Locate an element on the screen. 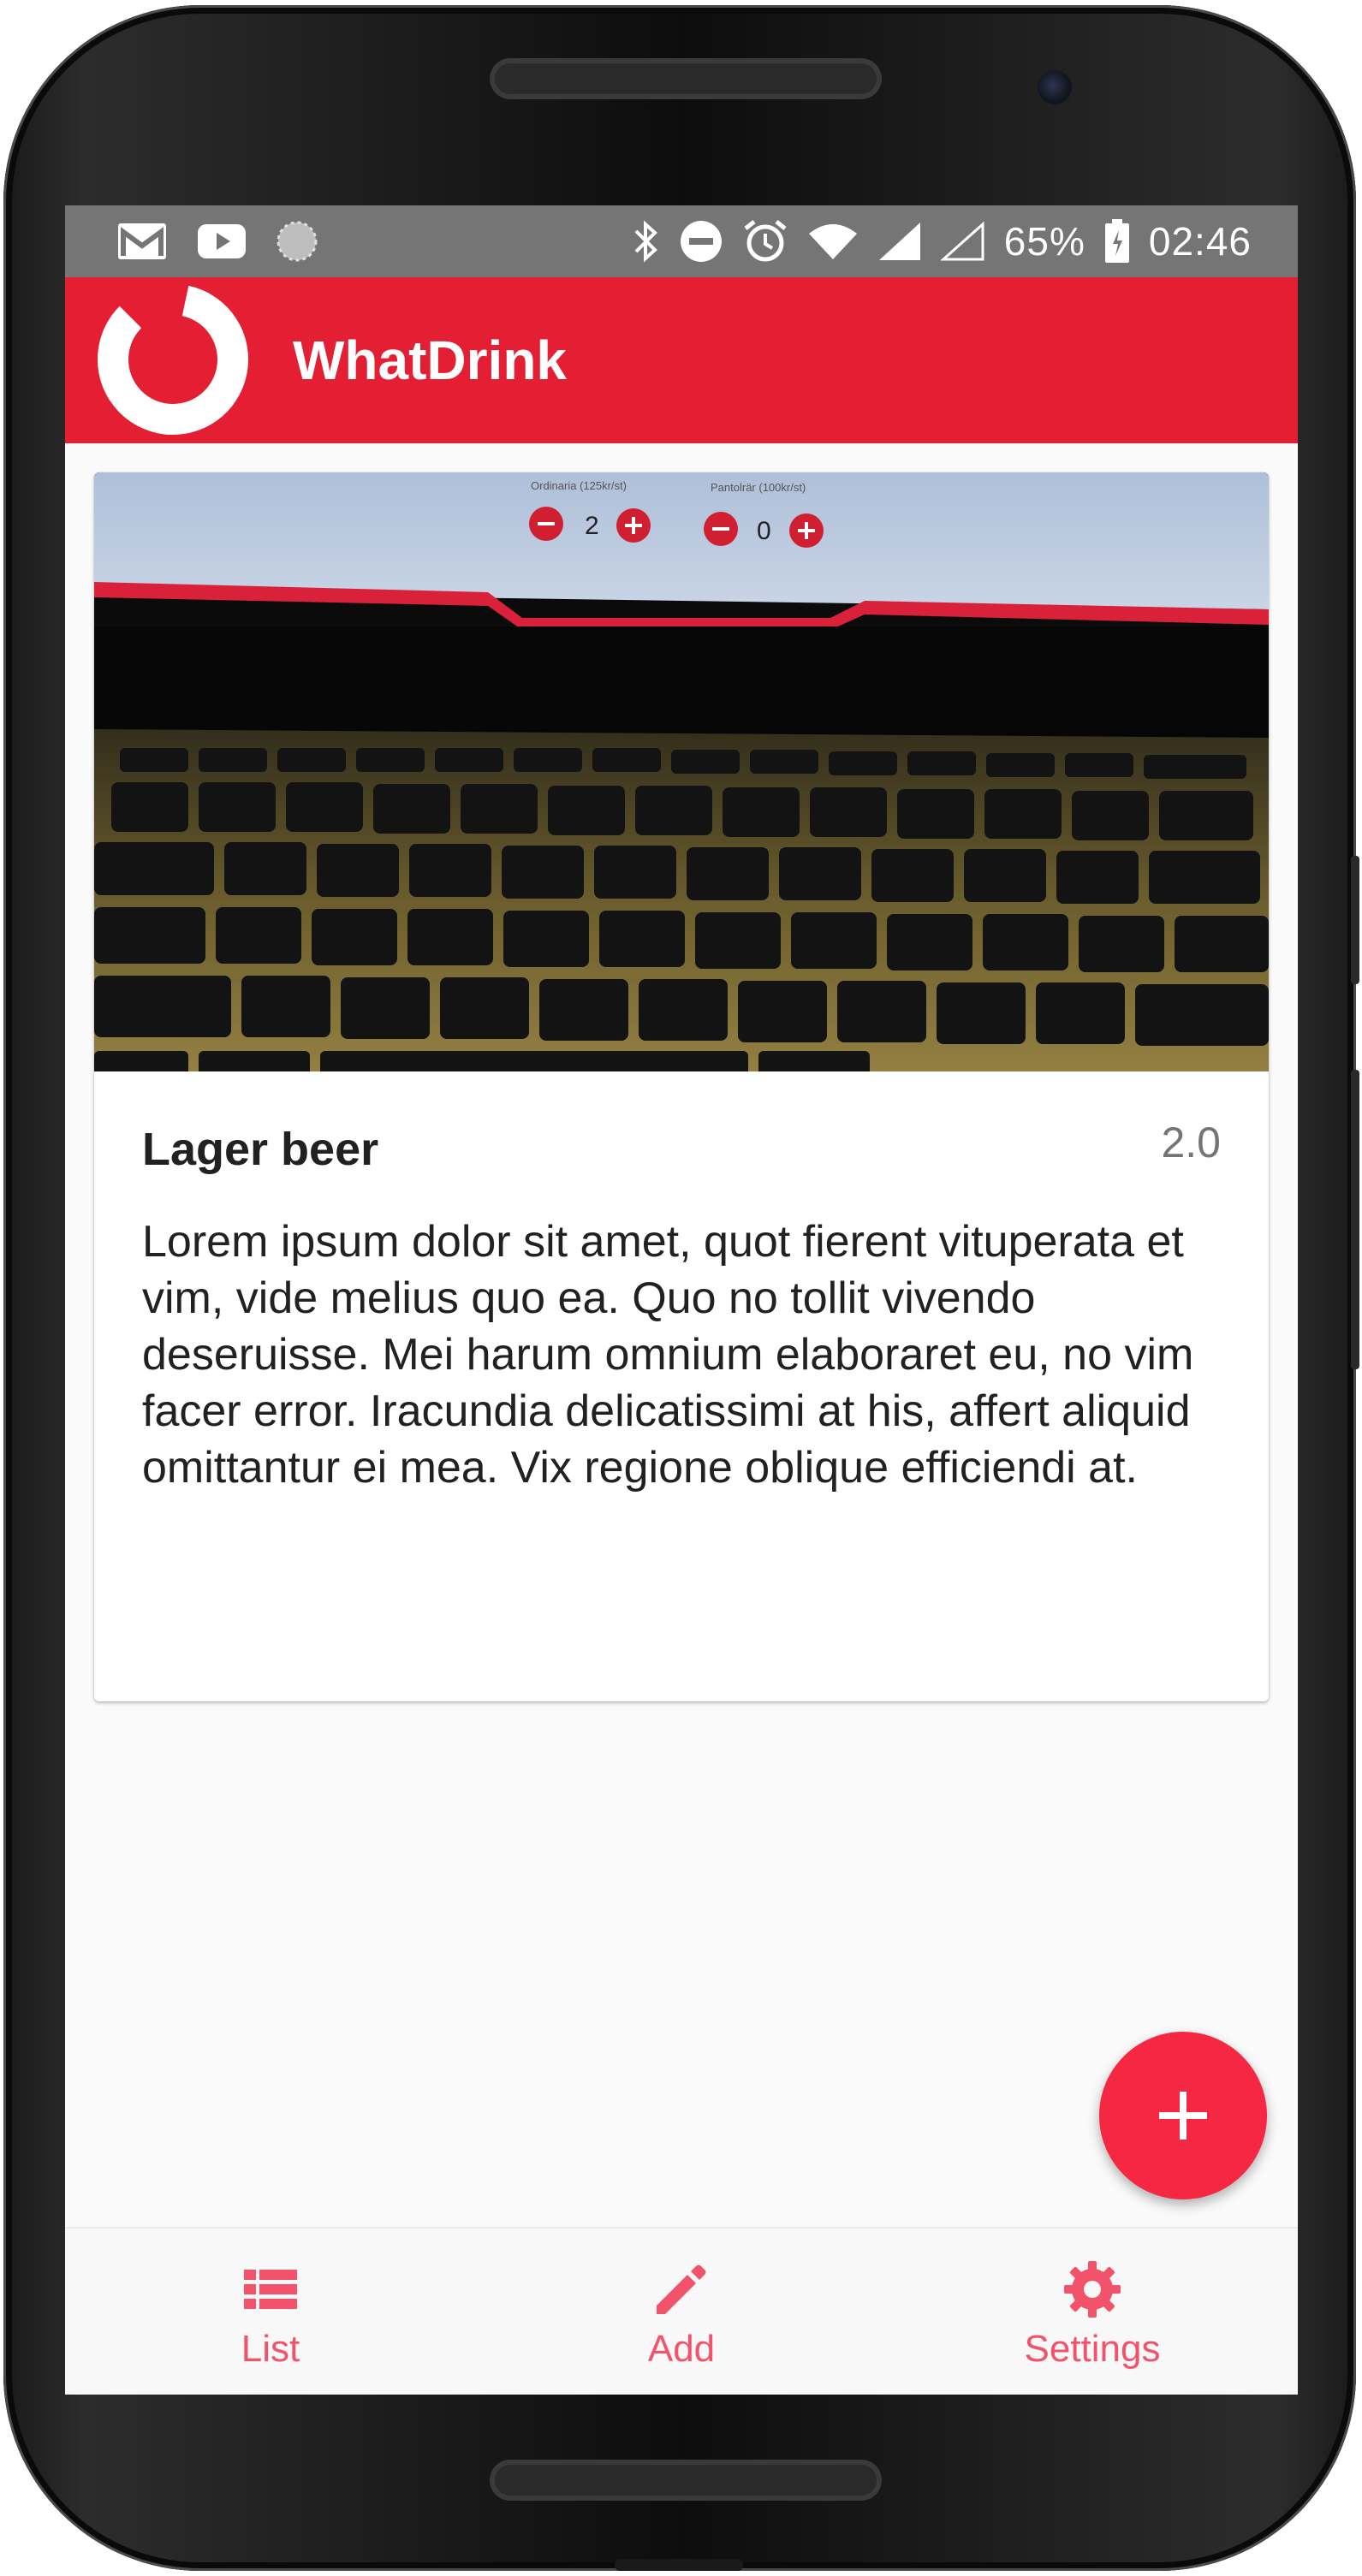 Image resolution: width=1362 pixels, height=2576 pixels. svg-text: Ordinaria (125kr/st) is located at coordinates (579, 485).